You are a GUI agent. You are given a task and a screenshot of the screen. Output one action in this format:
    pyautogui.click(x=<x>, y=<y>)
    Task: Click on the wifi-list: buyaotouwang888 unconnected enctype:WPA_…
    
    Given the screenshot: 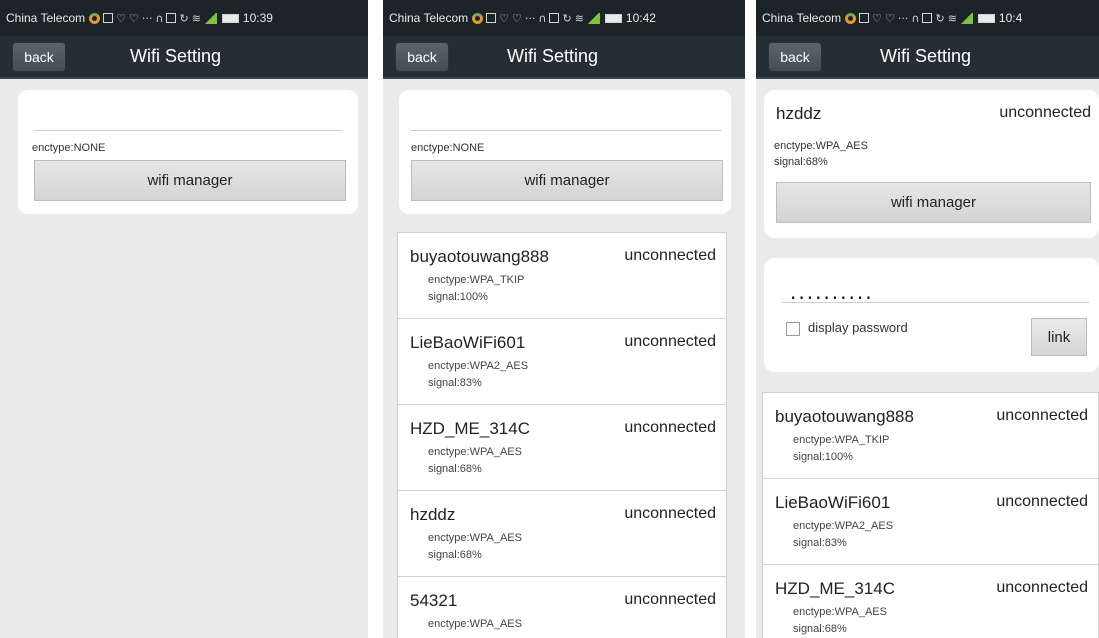 What is the action you would take?
    pyautogui.click(x=930, y=515)
    